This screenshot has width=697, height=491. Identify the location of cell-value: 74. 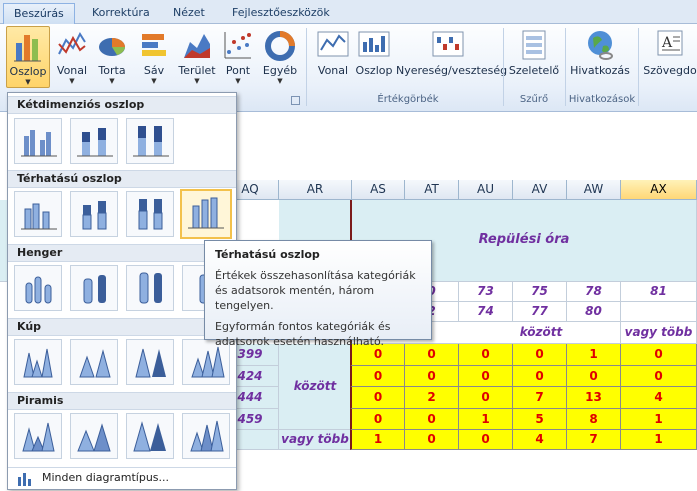
(486, 312).